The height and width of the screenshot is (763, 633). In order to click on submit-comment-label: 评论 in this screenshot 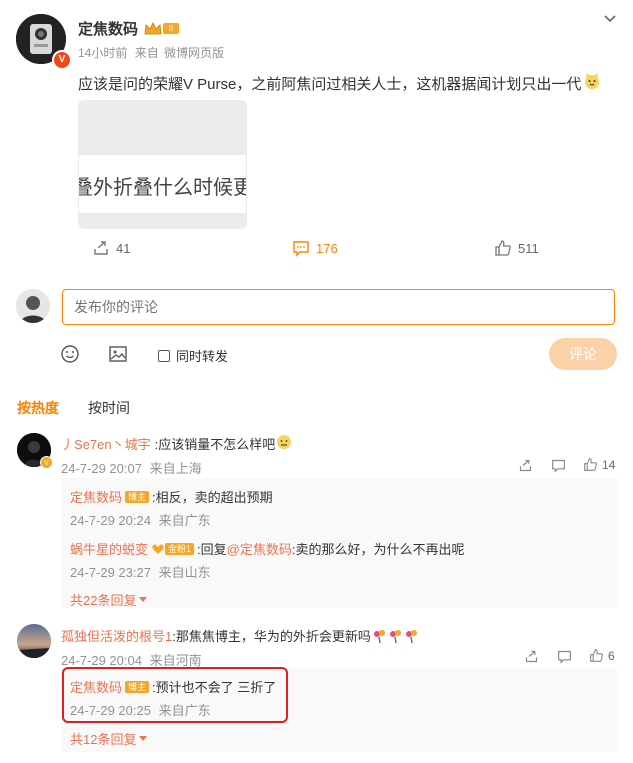, I will do `click(583, 354)`.